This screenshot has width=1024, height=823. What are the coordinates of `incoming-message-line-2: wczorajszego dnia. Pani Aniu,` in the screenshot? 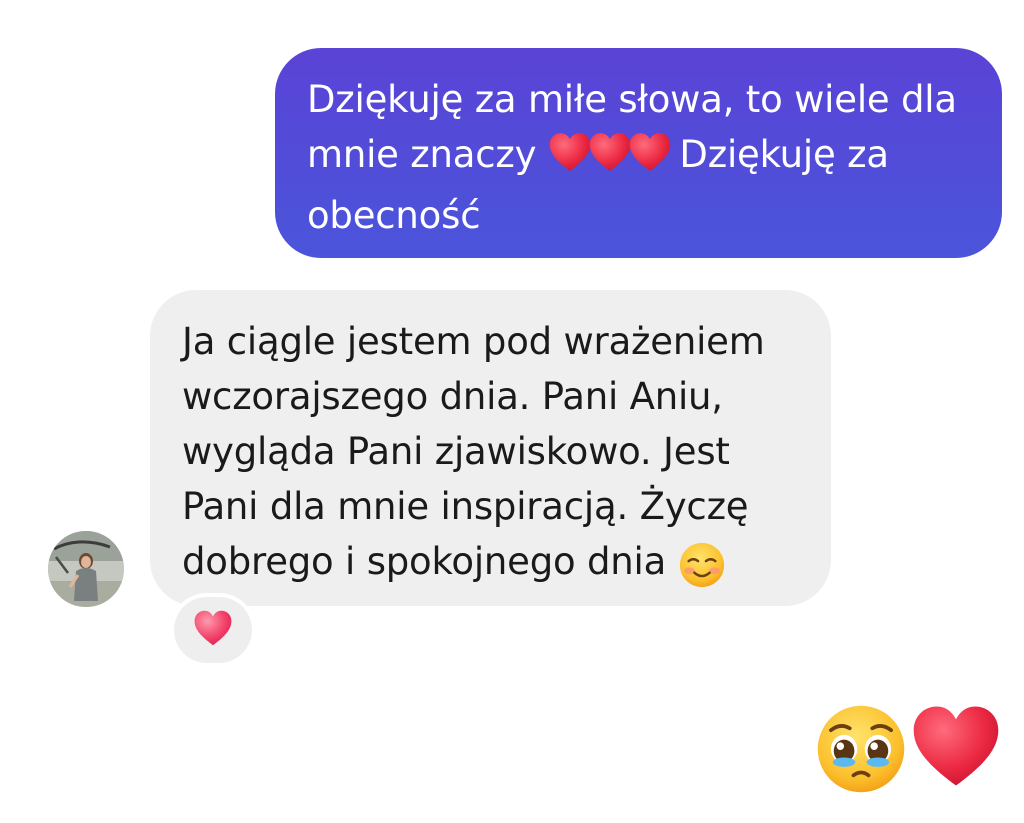 It's located at (452, 396).